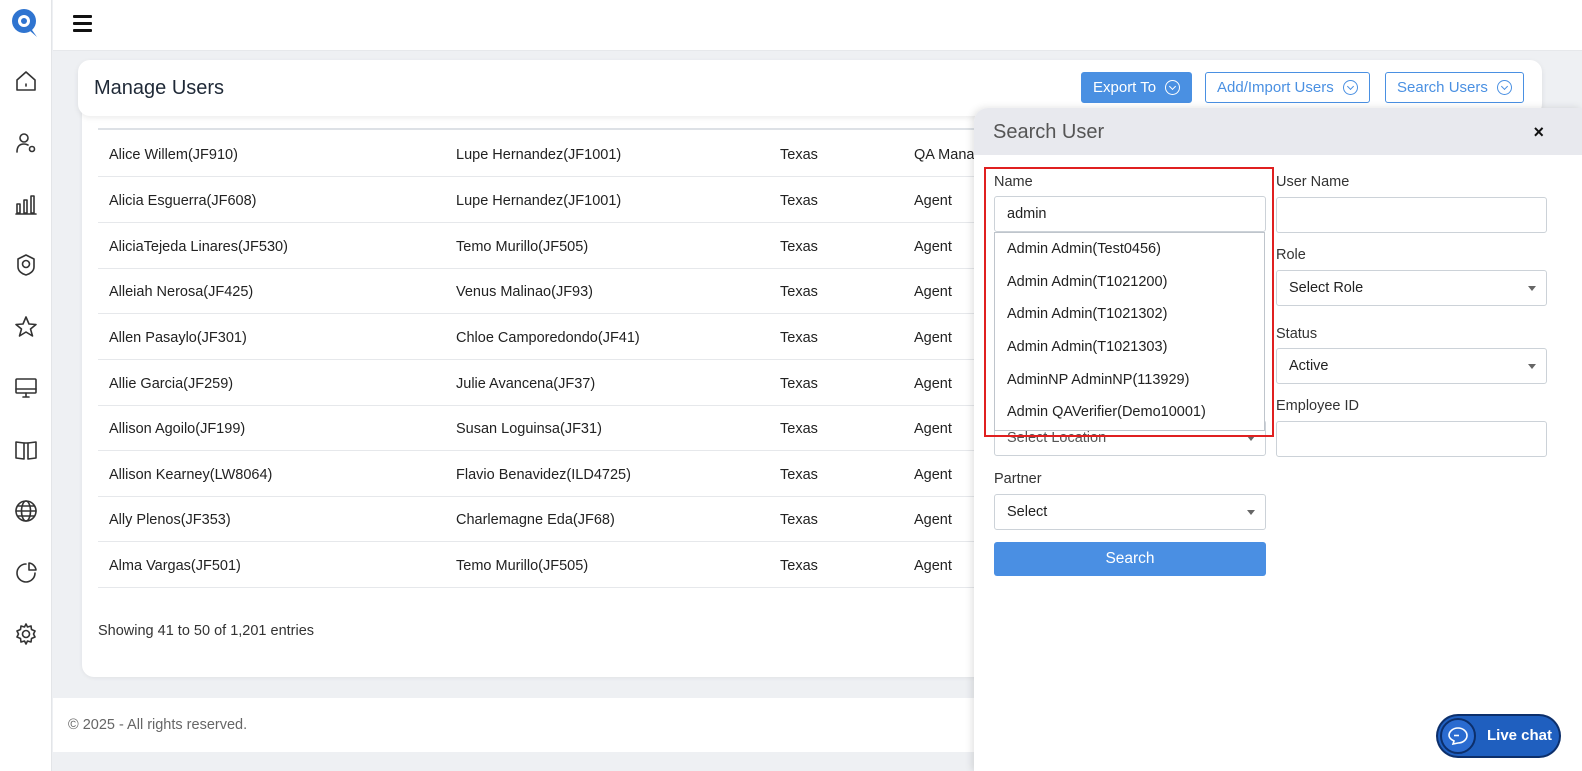  I want to click on monitor-icon, so click(26, 388).